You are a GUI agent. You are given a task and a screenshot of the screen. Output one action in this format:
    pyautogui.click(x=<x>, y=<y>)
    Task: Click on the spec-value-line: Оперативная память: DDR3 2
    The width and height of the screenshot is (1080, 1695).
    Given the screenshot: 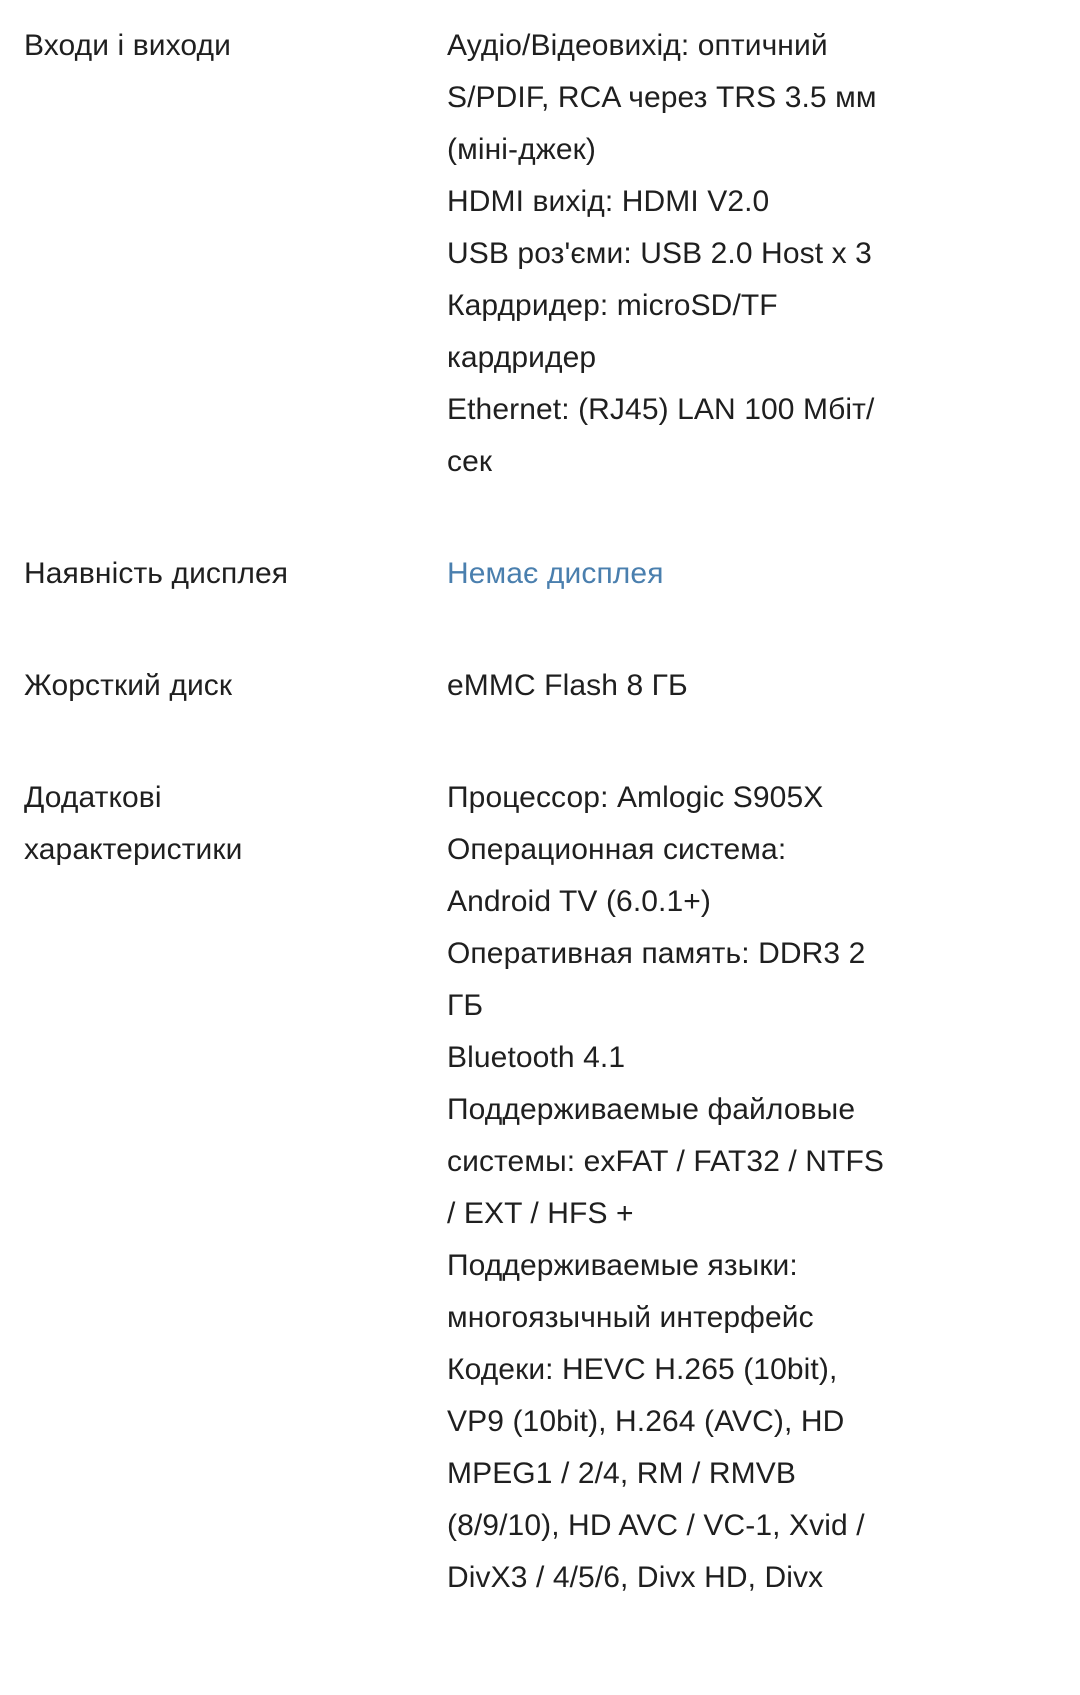 What is the action you would take?
    pyautogui.click(x=656, y=953)
    